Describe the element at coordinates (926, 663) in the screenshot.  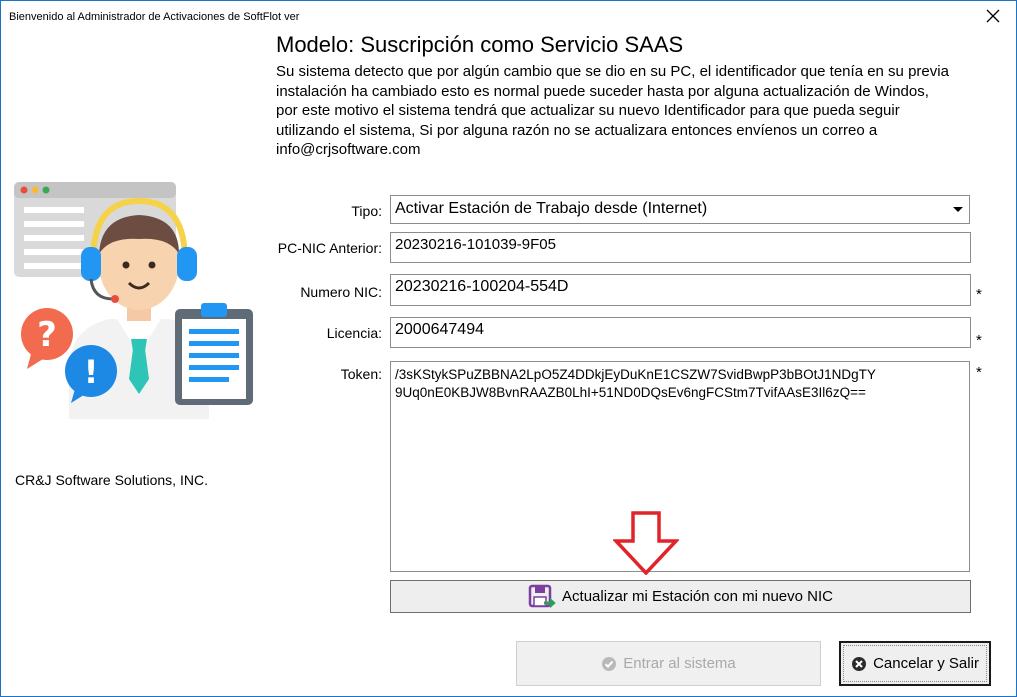
I see `exit-button-label: Cancelar y Salir` at that location.